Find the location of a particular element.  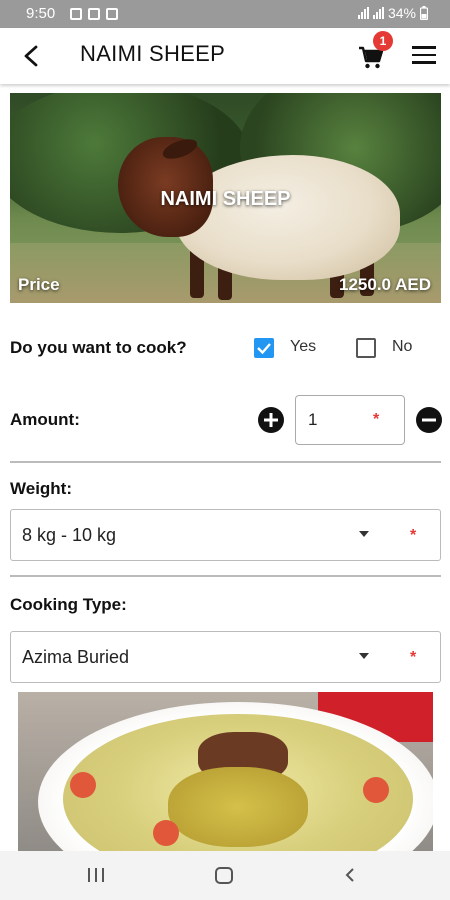

home-icon is located at coordinates (224, 875).